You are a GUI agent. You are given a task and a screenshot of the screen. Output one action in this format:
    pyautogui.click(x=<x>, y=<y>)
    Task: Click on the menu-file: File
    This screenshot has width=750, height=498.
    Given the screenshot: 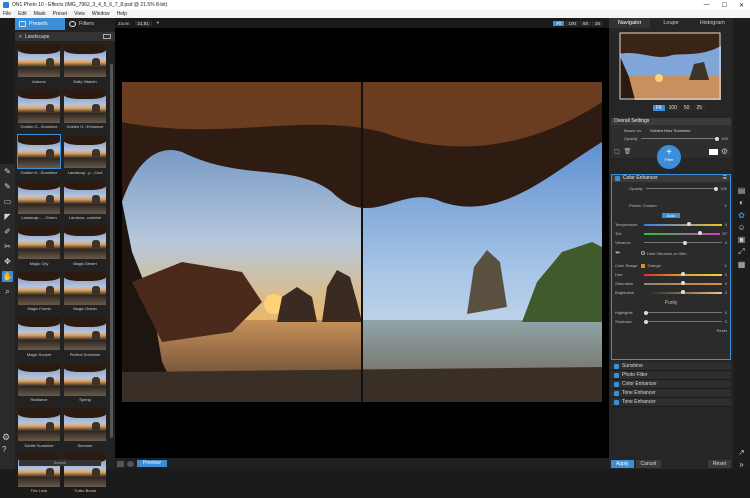 What is the action you would take?
    pyautogui.click(x=7, y=14)
    